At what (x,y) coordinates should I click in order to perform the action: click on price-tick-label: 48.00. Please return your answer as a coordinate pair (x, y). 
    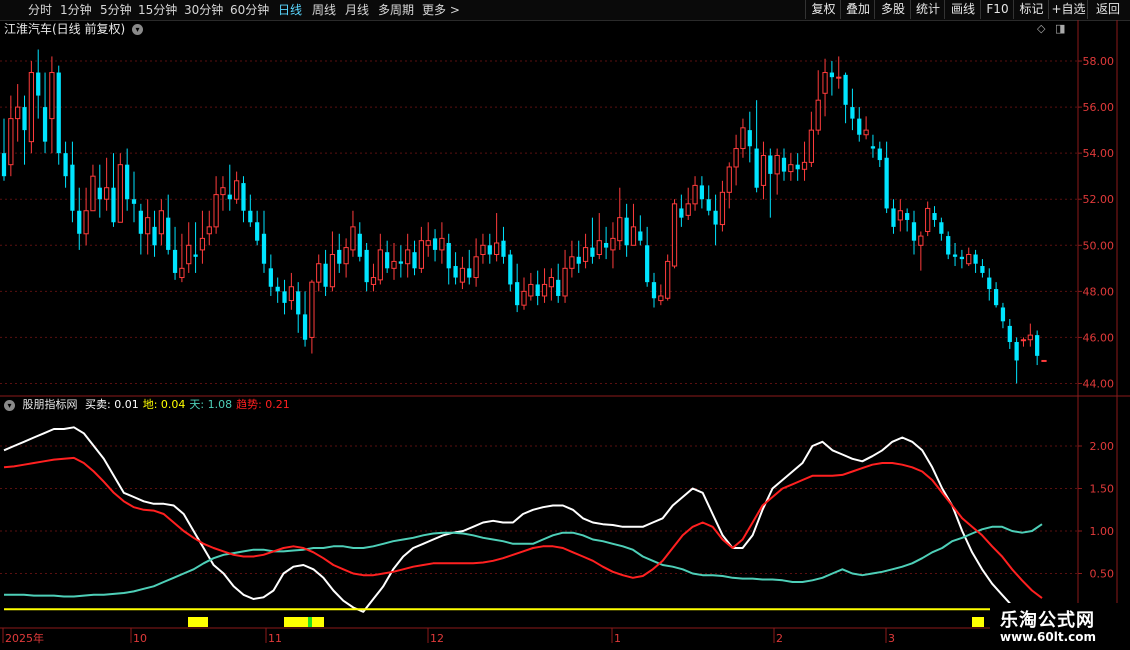
    Looking at the image, I should click on (1099, 291).